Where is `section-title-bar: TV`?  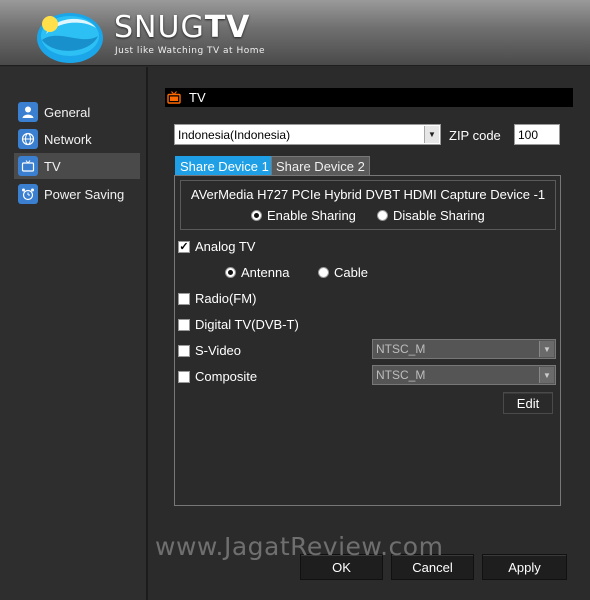
section-title-bar: TV is located at coordinates (369, 97).